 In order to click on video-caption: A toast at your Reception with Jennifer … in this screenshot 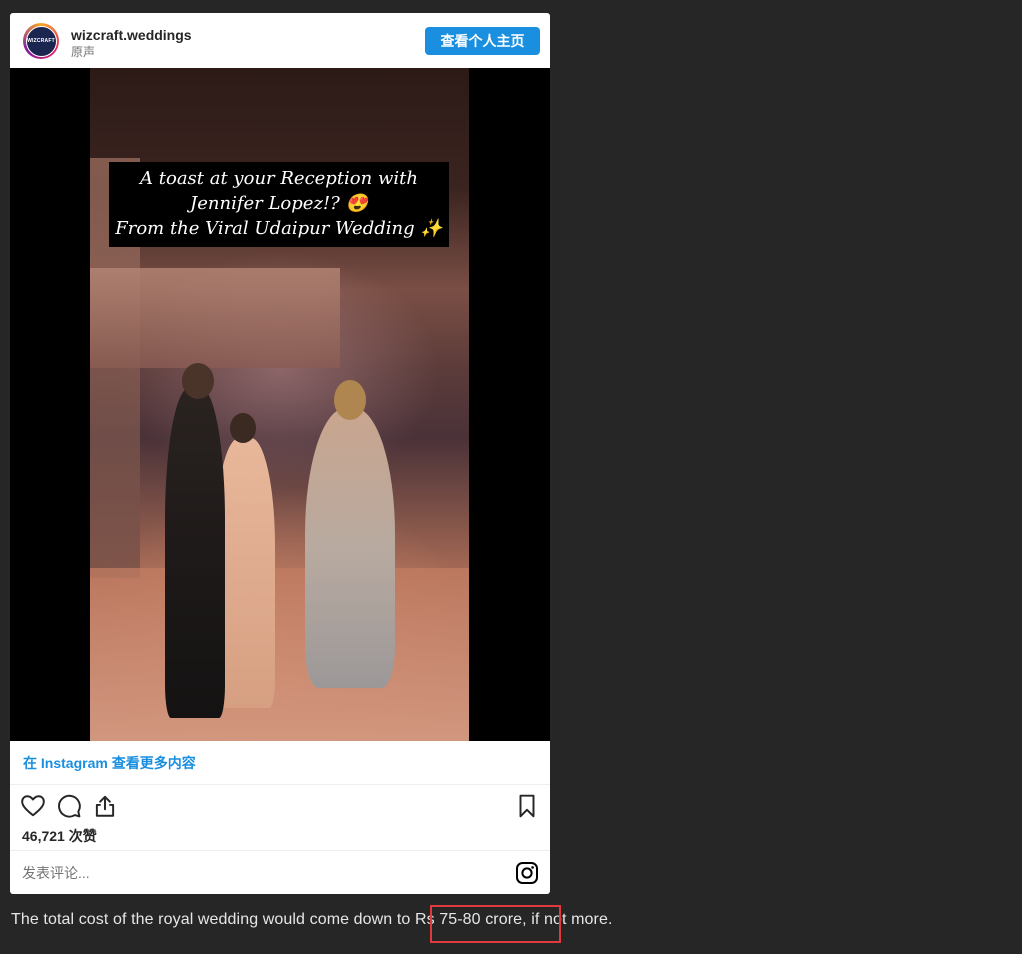, I will do `click(279, 204)`.